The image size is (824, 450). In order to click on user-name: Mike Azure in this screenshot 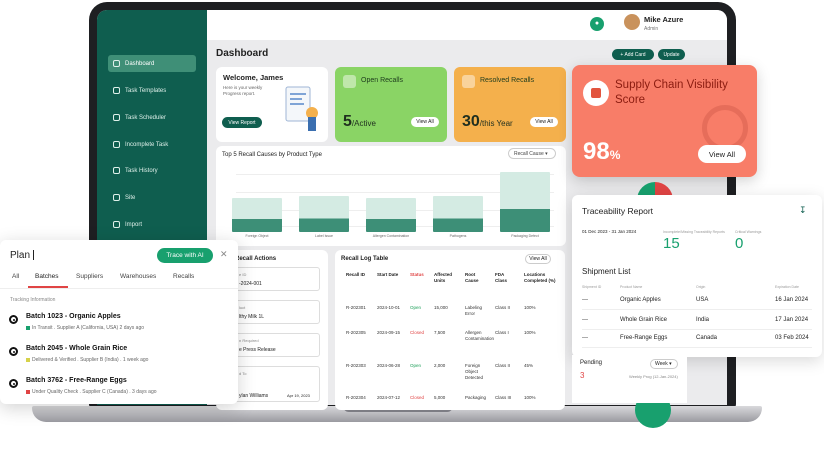, I will do `click(664, 19)`.